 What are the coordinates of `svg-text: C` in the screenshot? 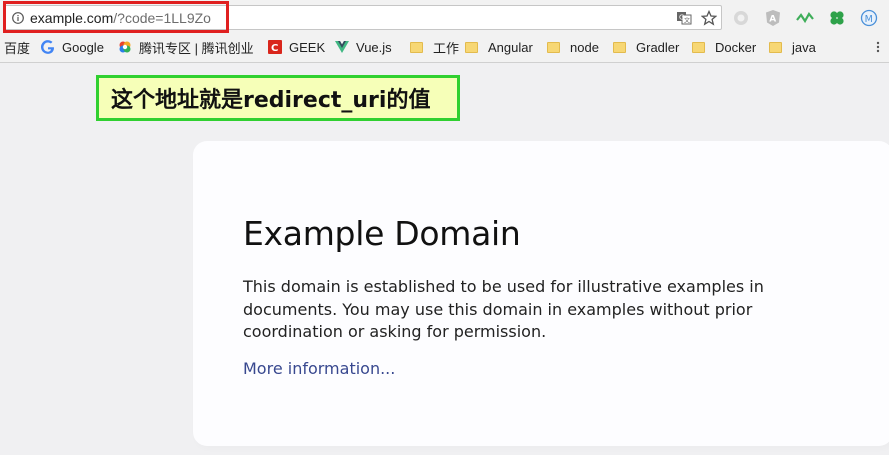 It's located at (274, 48).